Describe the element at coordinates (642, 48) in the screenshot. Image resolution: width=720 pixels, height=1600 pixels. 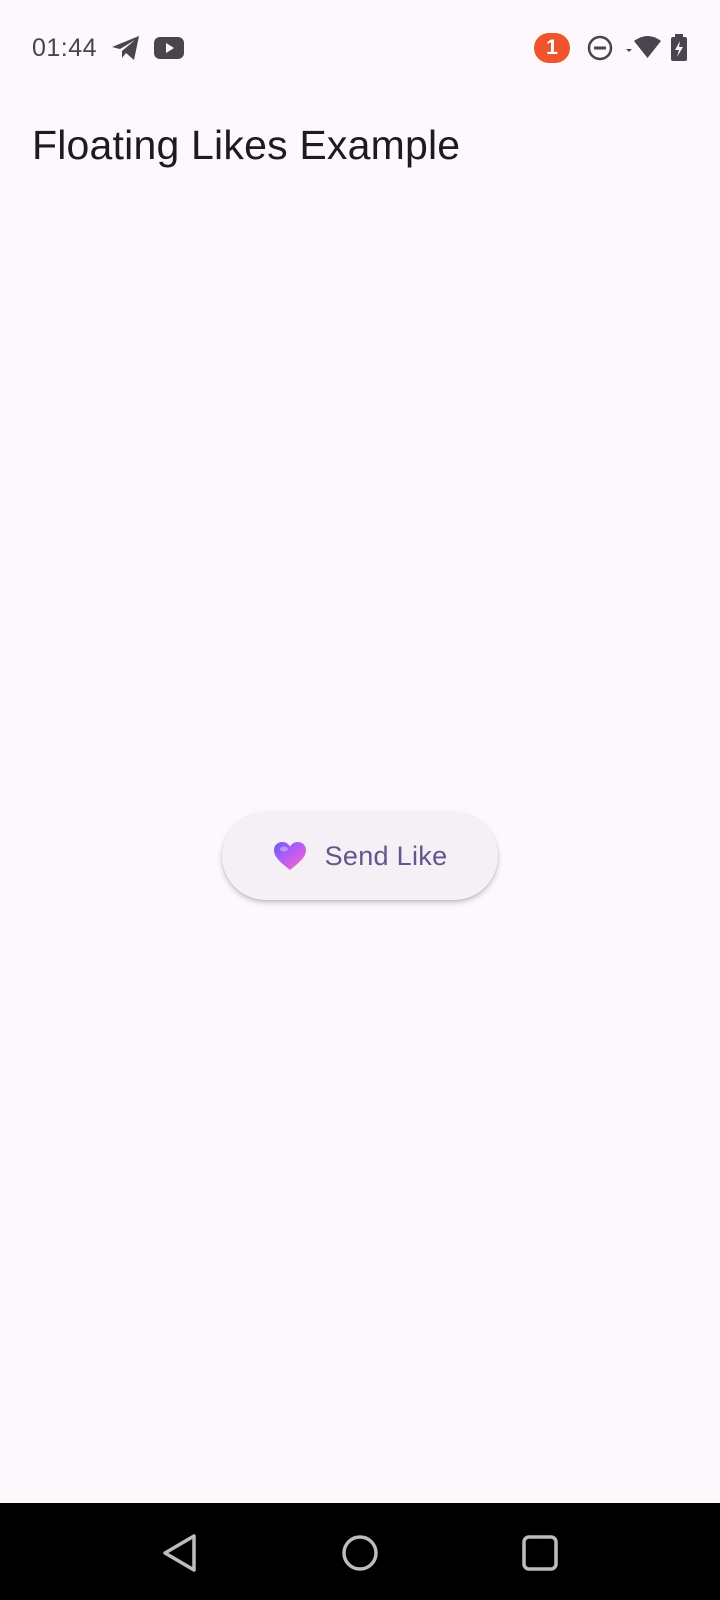
I see `wifi-icon` at that location.